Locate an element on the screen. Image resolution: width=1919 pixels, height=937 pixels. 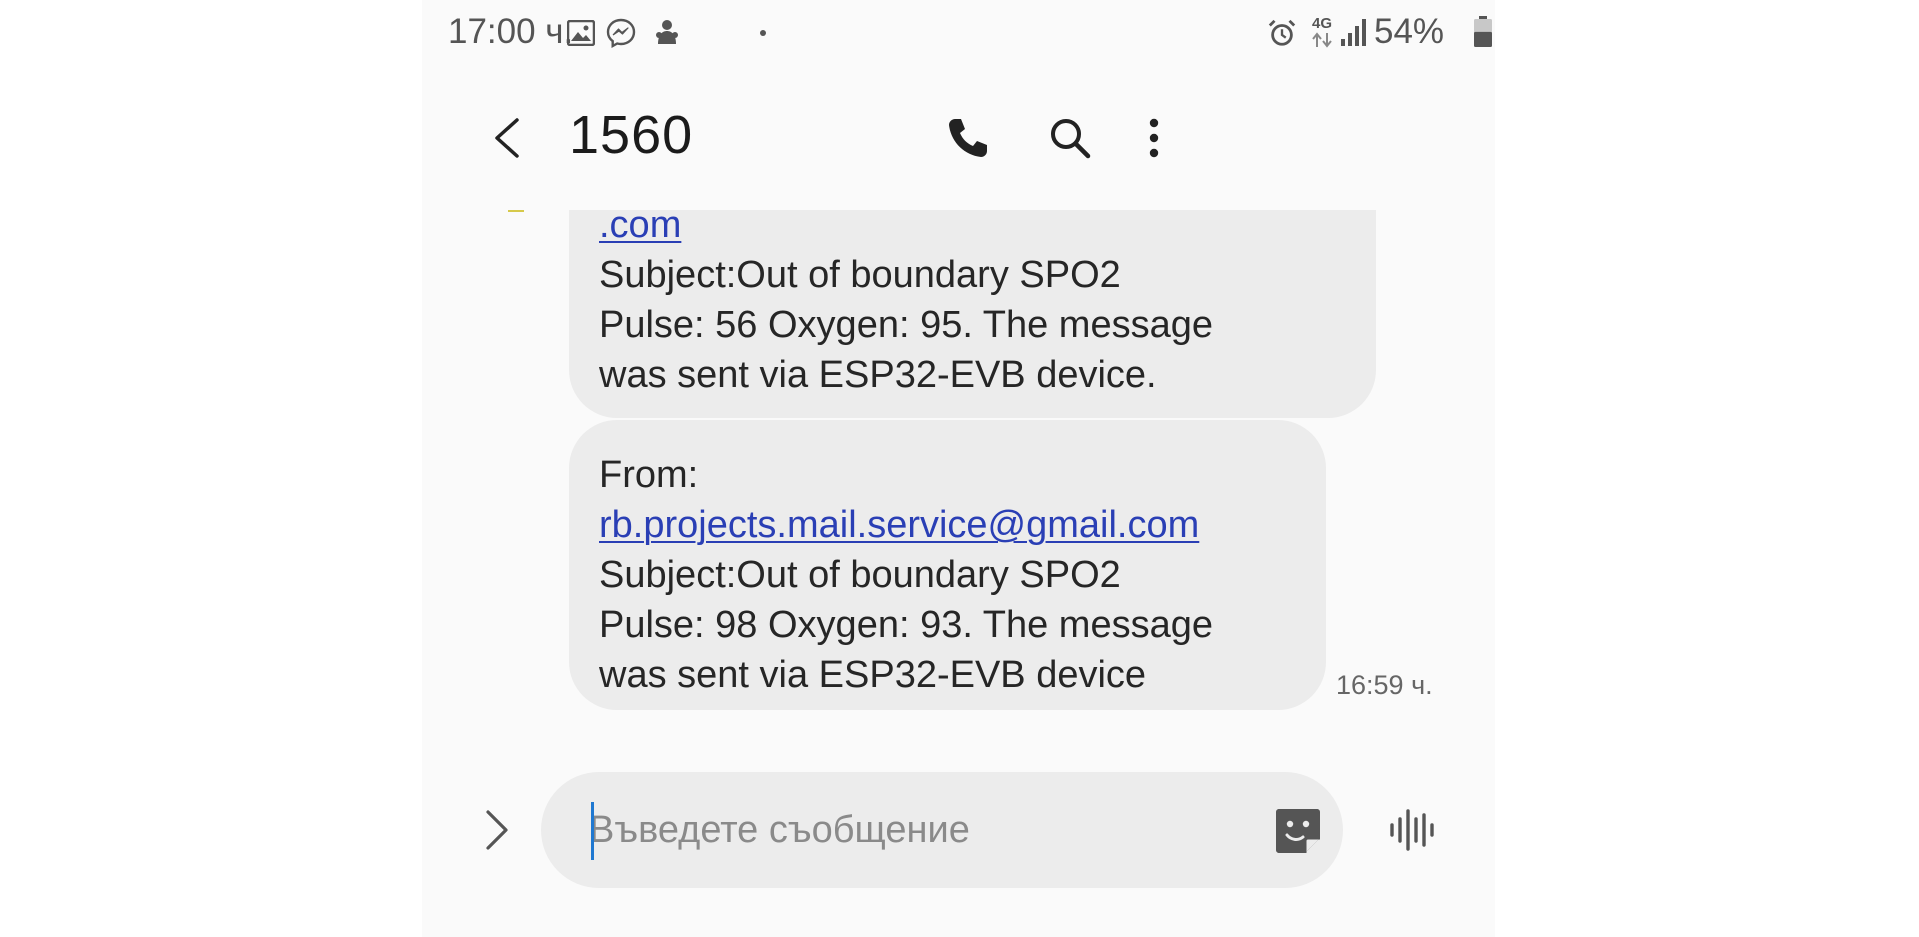
notification-dot is located at coordinates (763, 33).